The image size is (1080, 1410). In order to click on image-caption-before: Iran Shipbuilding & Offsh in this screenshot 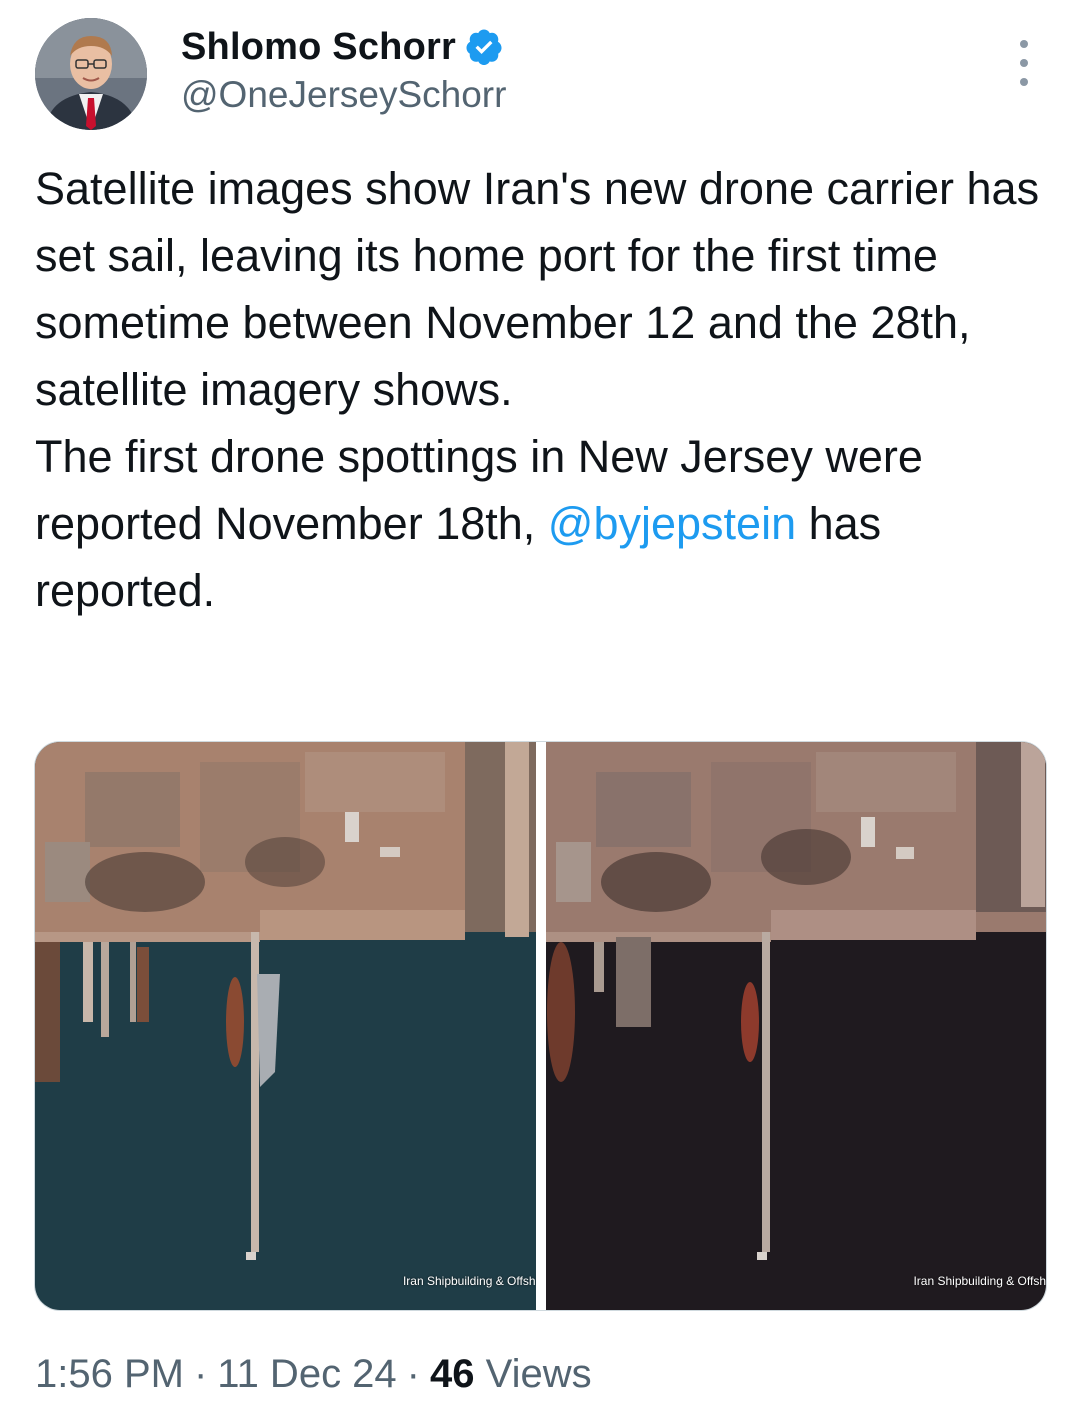, I will do `click(469, 1281)`.